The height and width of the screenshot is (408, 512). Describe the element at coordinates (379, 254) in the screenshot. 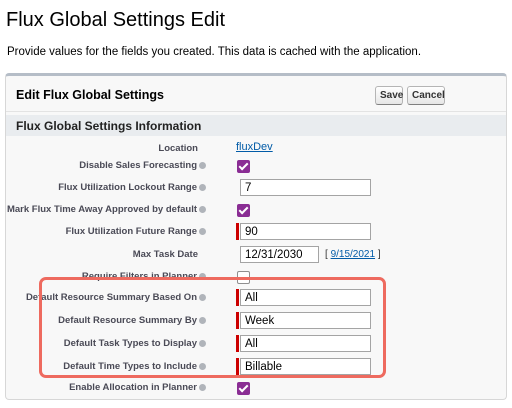

I see `bracket-close: ]` at that location.